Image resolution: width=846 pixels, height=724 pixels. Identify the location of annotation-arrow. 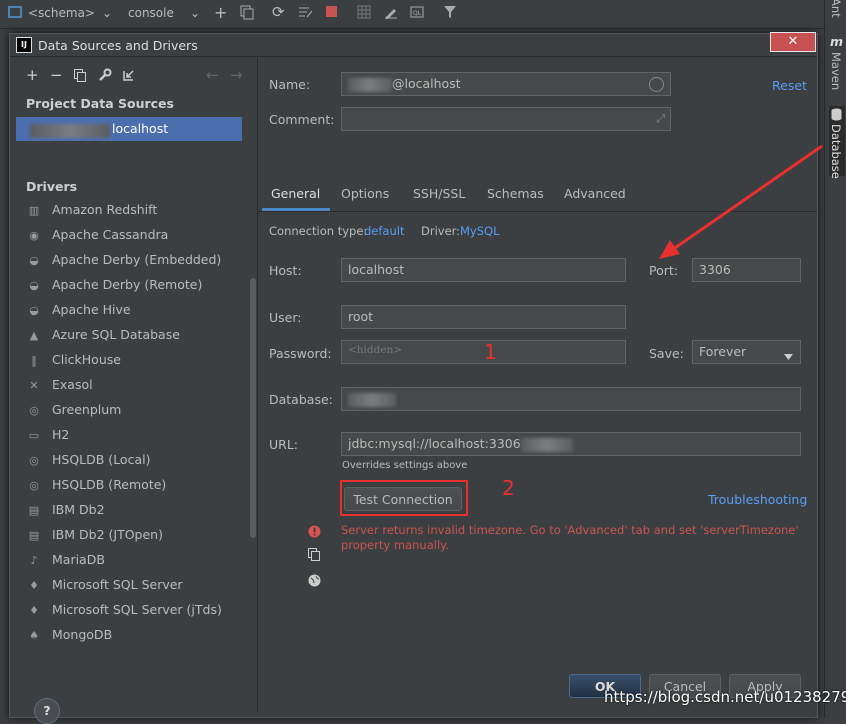
(741, 201).